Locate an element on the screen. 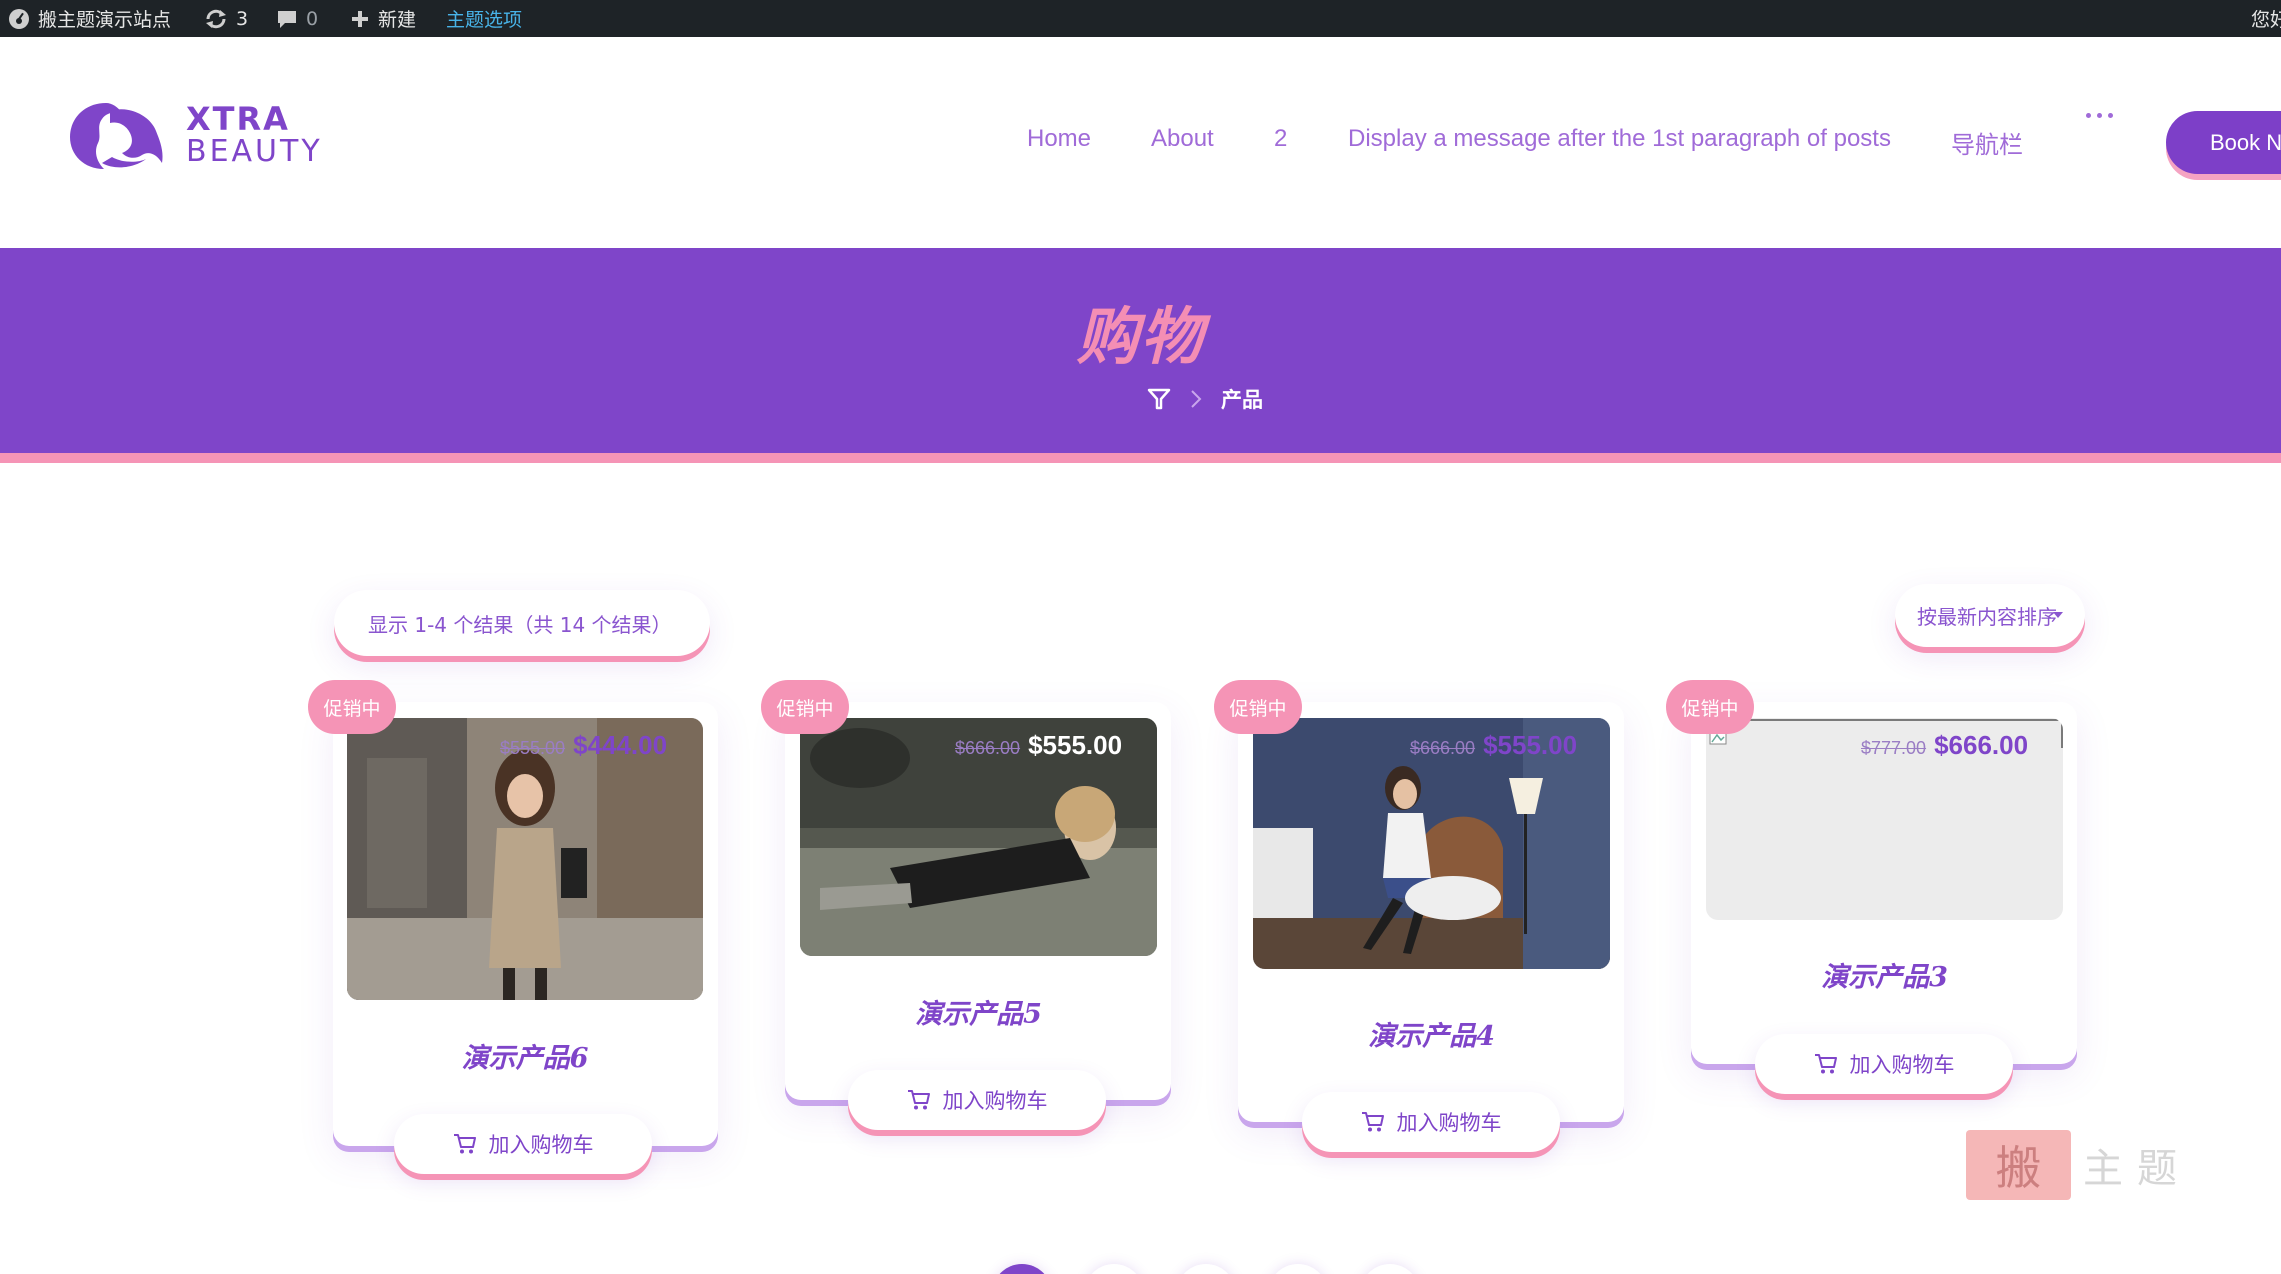 This screenshot has width=2281, height=1274. product-title: 演示产品4 is located at coordinates (1431, 1033).